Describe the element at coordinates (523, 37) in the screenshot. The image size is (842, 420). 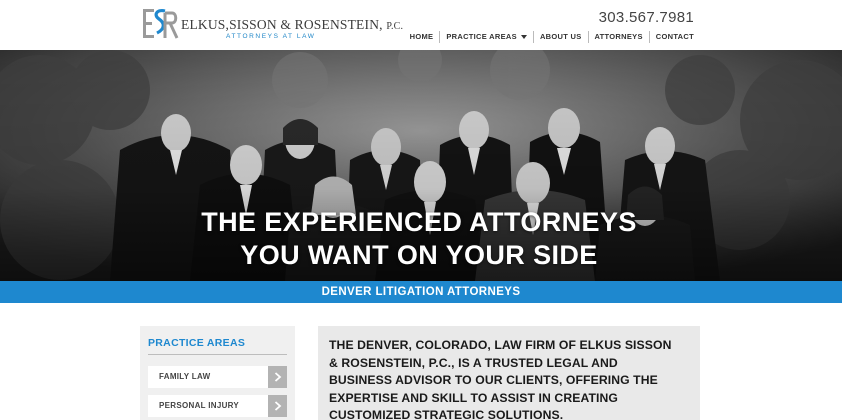
I see `chevron-down-icon` at that location.